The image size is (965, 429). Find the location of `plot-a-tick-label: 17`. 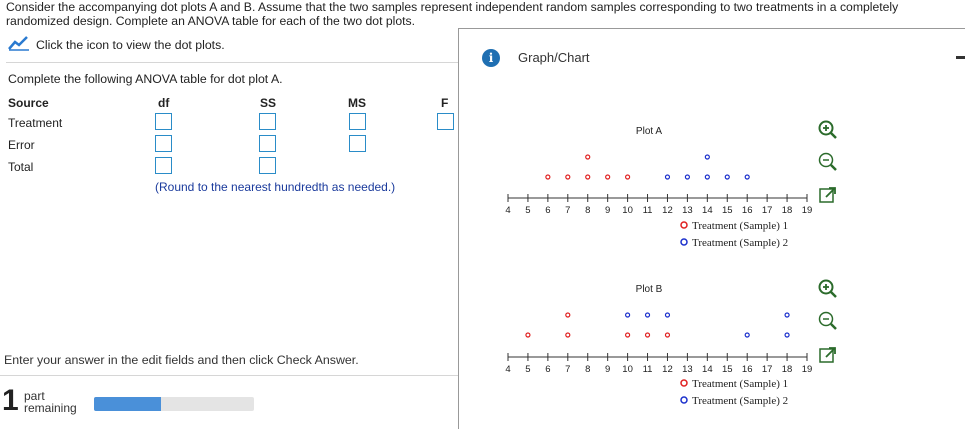

plot-a-tick-label: 17 is located at coordinates (767, 210).